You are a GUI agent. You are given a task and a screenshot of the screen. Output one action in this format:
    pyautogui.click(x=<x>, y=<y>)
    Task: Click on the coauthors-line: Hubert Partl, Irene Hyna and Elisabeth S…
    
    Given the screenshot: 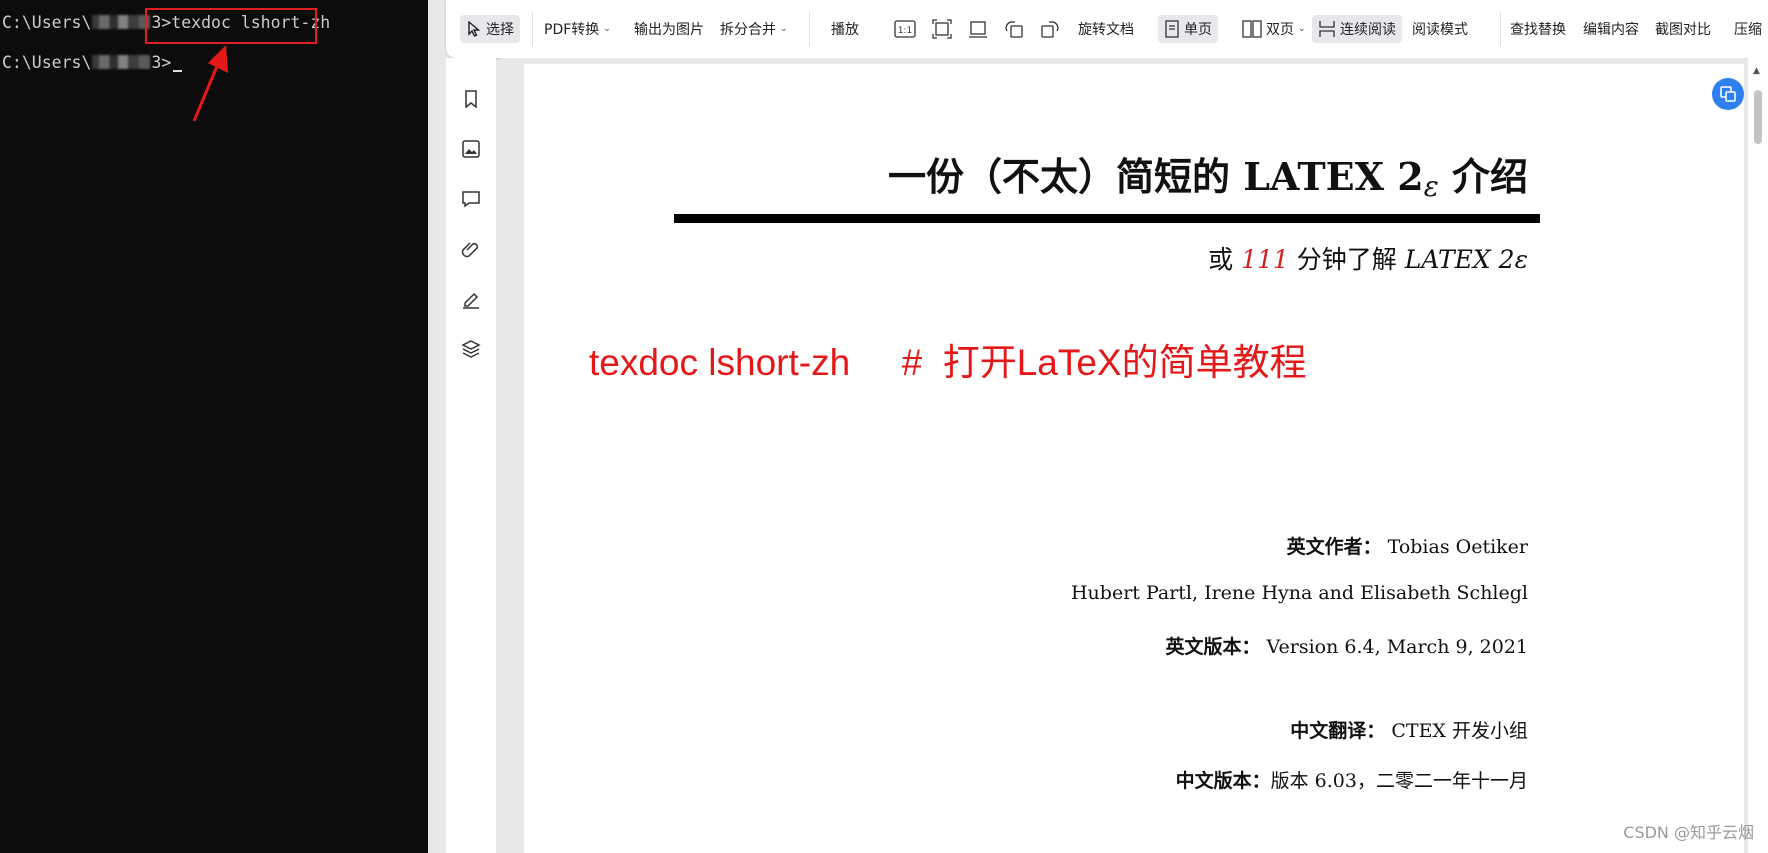 What is the action you would take?
    pyautogui.click(x=1299, y=593)
    